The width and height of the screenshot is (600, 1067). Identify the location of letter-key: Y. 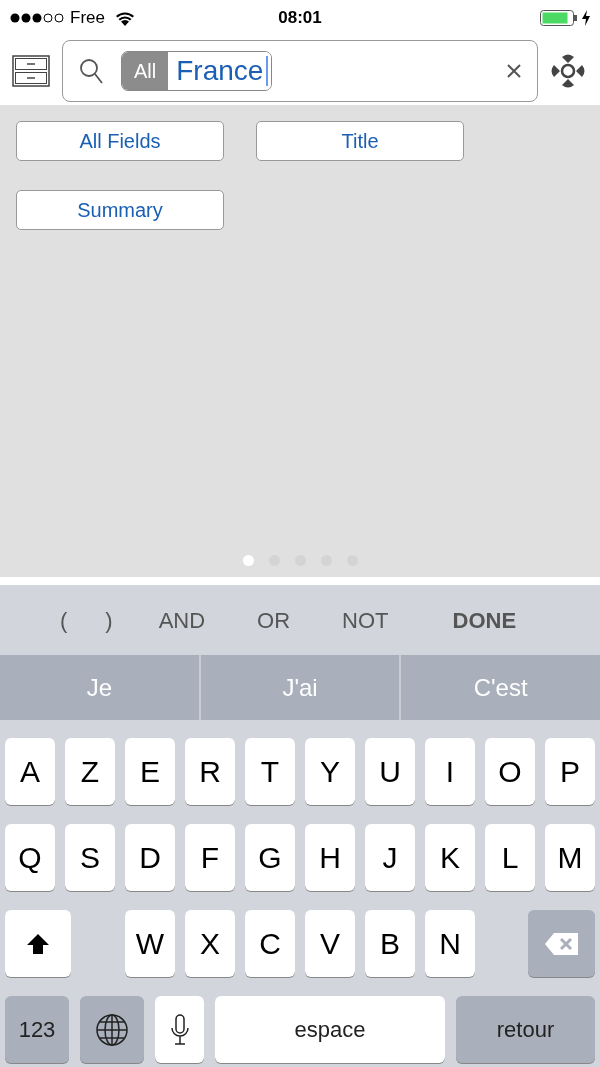
(330, 771).